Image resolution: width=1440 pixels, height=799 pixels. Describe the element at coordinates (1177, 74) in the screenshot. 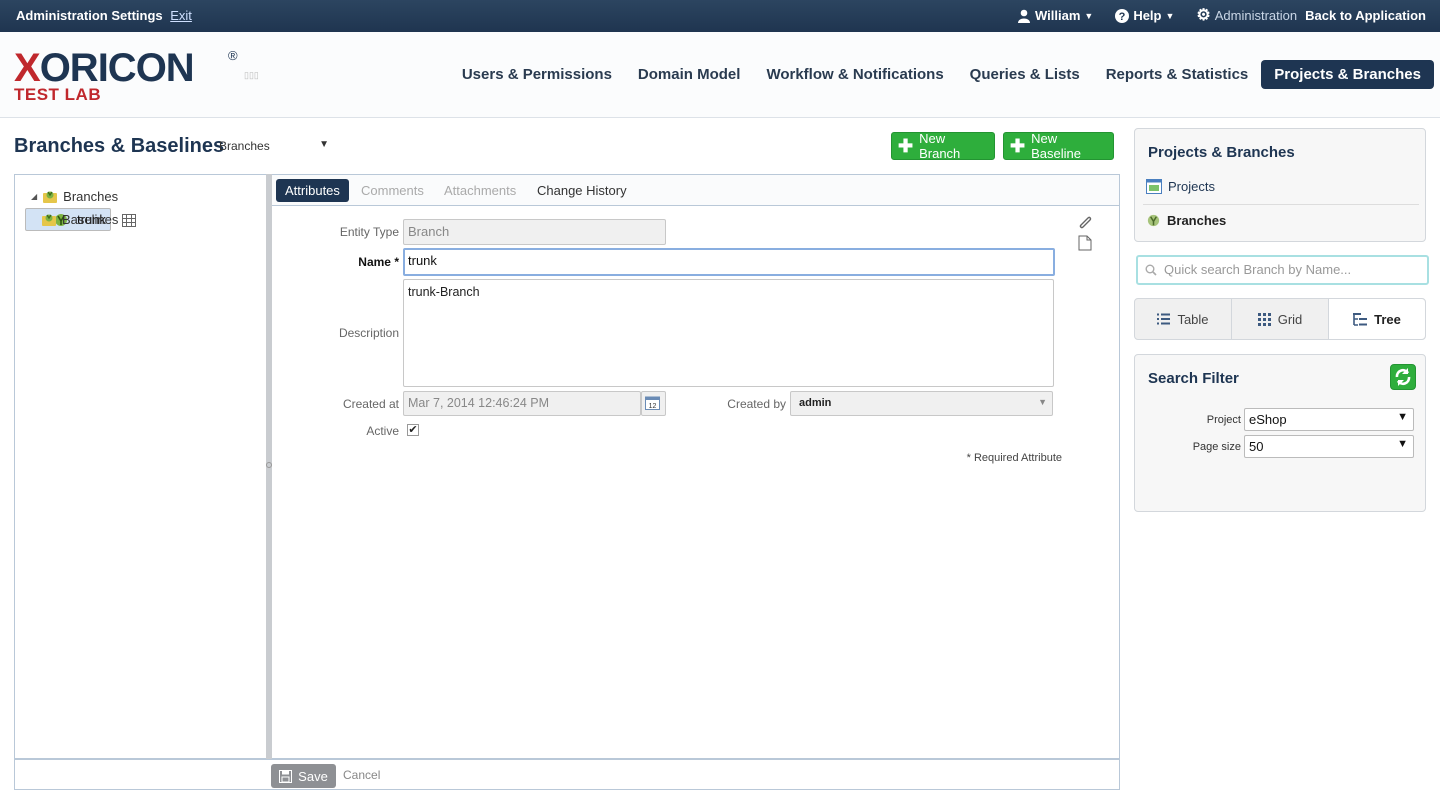

I see `nav-reports-statistics: Reports & Statistics` at that location.